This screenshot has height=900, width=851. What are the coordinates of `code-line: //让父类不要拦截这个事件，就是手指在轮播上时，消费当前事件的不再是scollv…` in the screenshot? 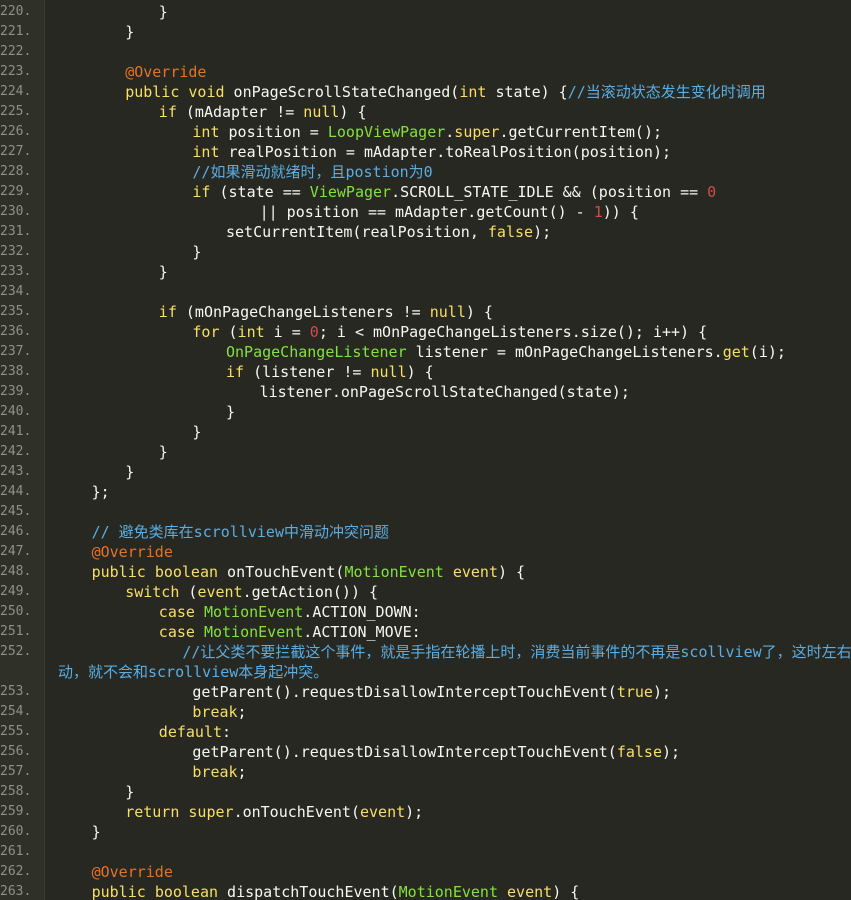 It's located at (516, 652).